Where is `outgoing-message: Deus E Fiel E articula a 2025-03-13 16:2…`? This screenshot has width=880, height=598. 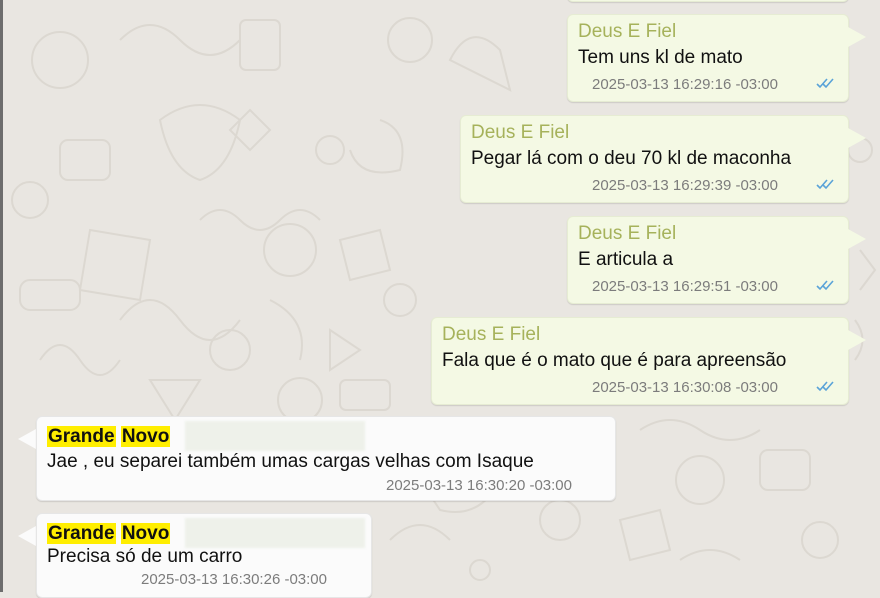
outgoing-message: Deus E Fiel E articula a 2025-03-13 16:2… is located at coordinates (708, 260).